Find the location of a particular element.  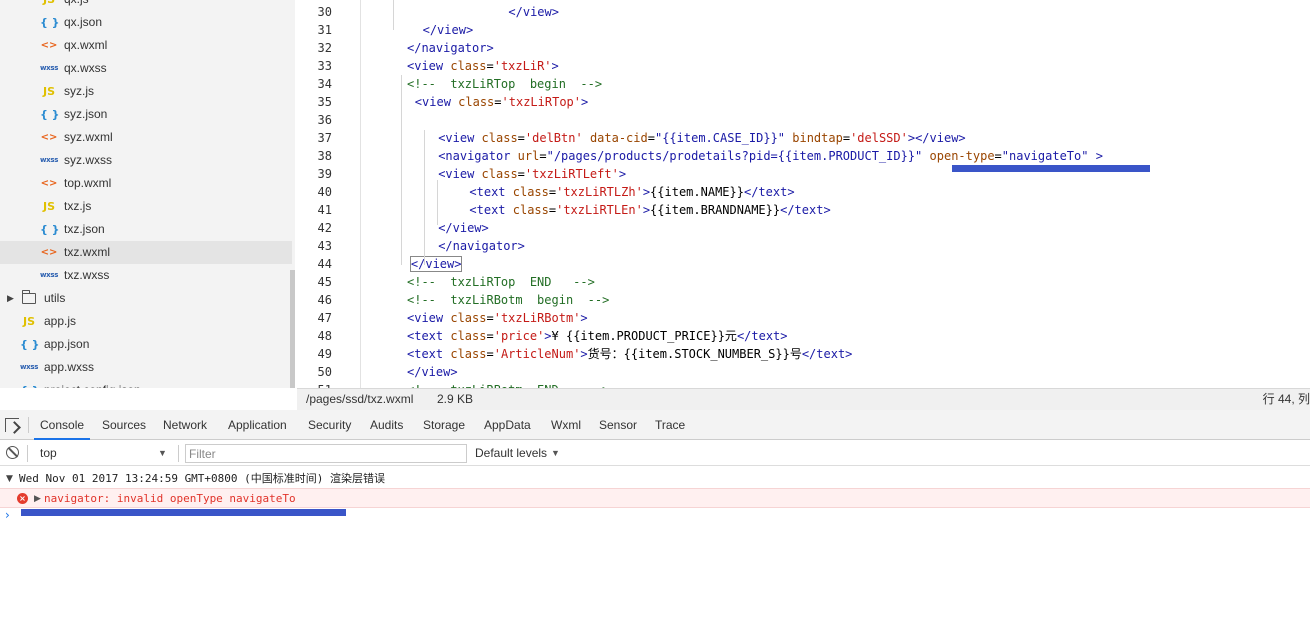

inspect-element-icon is located at coordinates (12, 425).